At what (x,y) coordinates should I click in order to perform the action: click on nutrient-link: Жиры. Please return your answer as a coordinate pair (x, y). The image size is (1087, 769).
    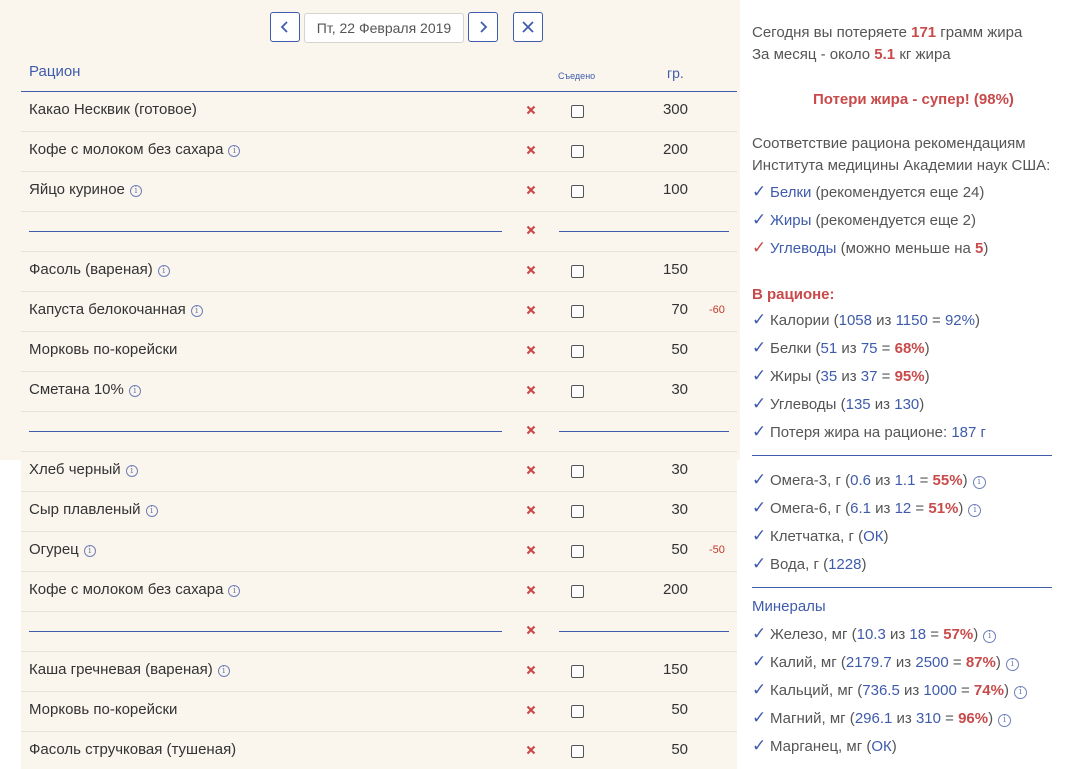
    Looking at the image, I should click on (790, 220).